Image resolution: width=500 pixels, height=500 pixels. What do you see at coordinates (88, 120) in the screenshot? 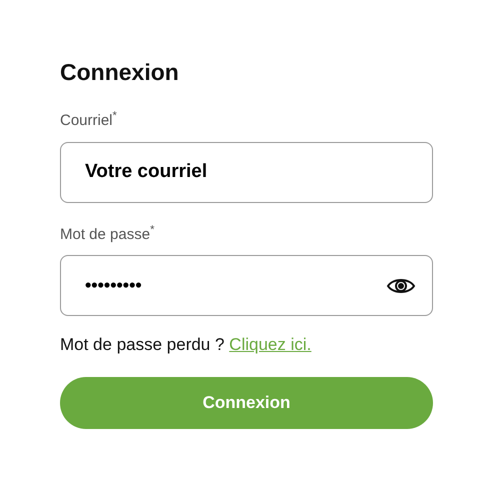
I see `field-label: Courriel$^{*}$` at bounding box center [88, 120].